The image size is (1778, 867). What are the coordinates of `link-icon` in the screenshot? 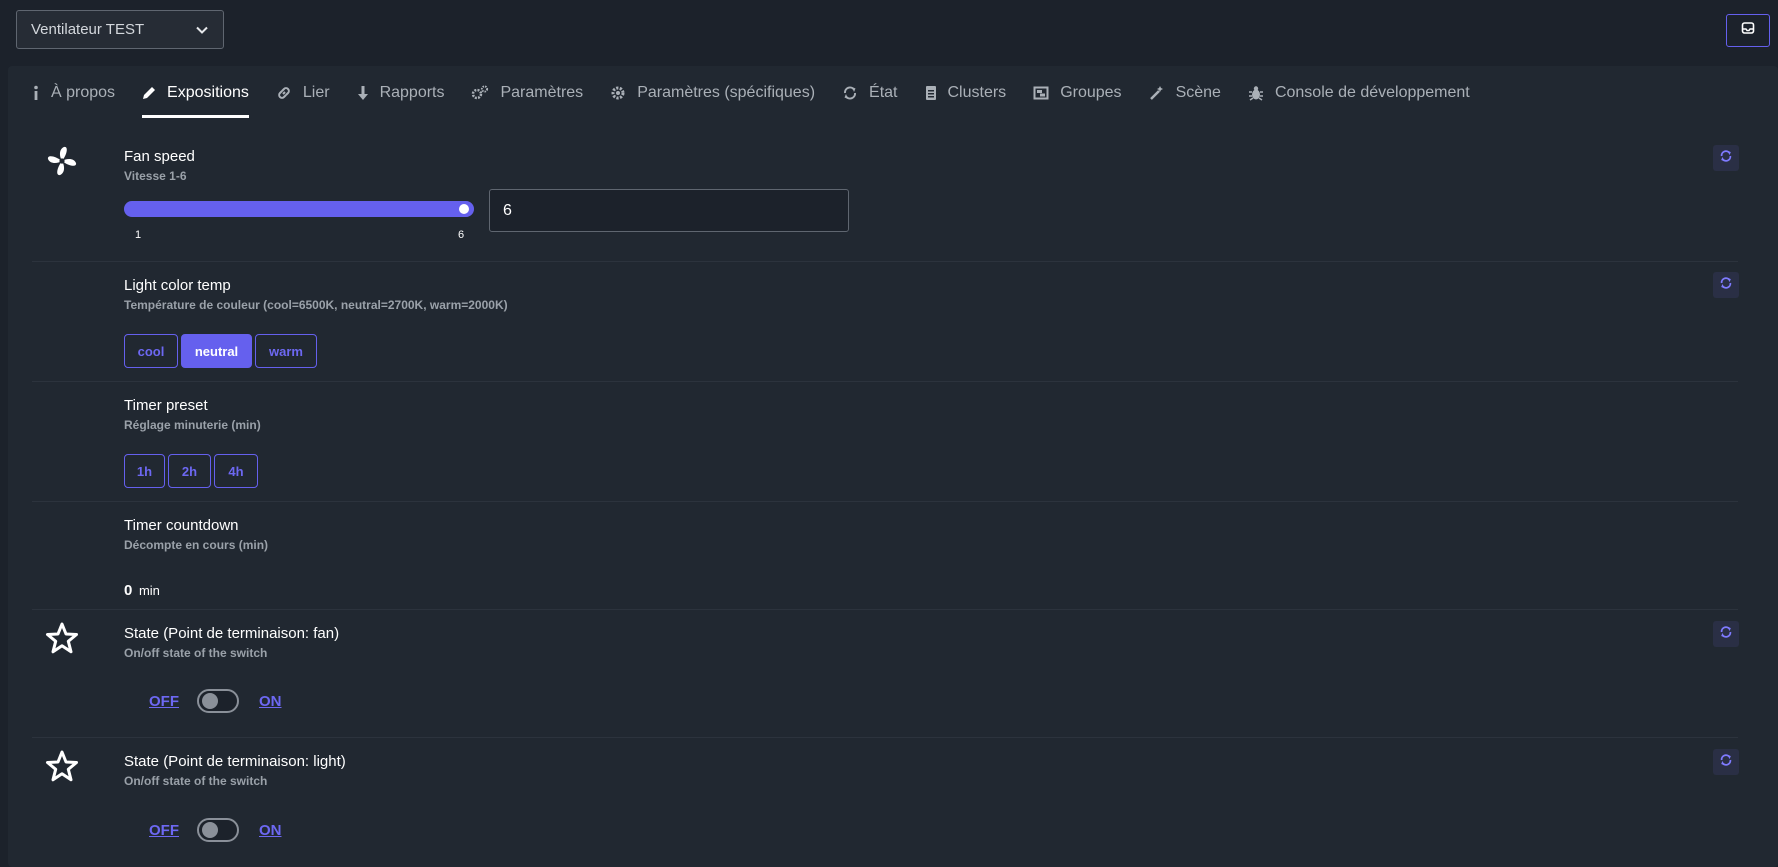 It's located at (284, 93).